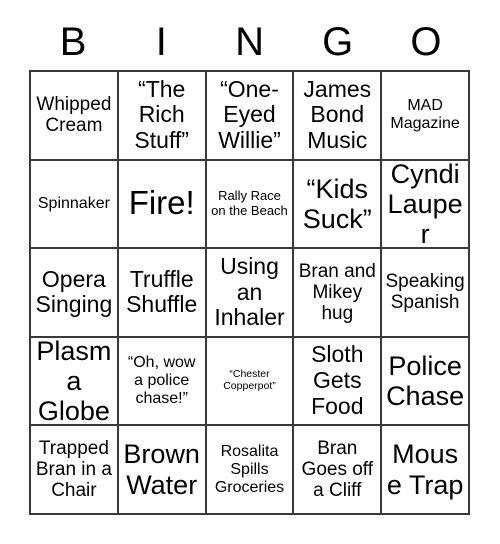 The height and width of the screenshot is (544, 500). I want to click on bingo-cell-label: “The Rich Stuff”, so click(161, 114).